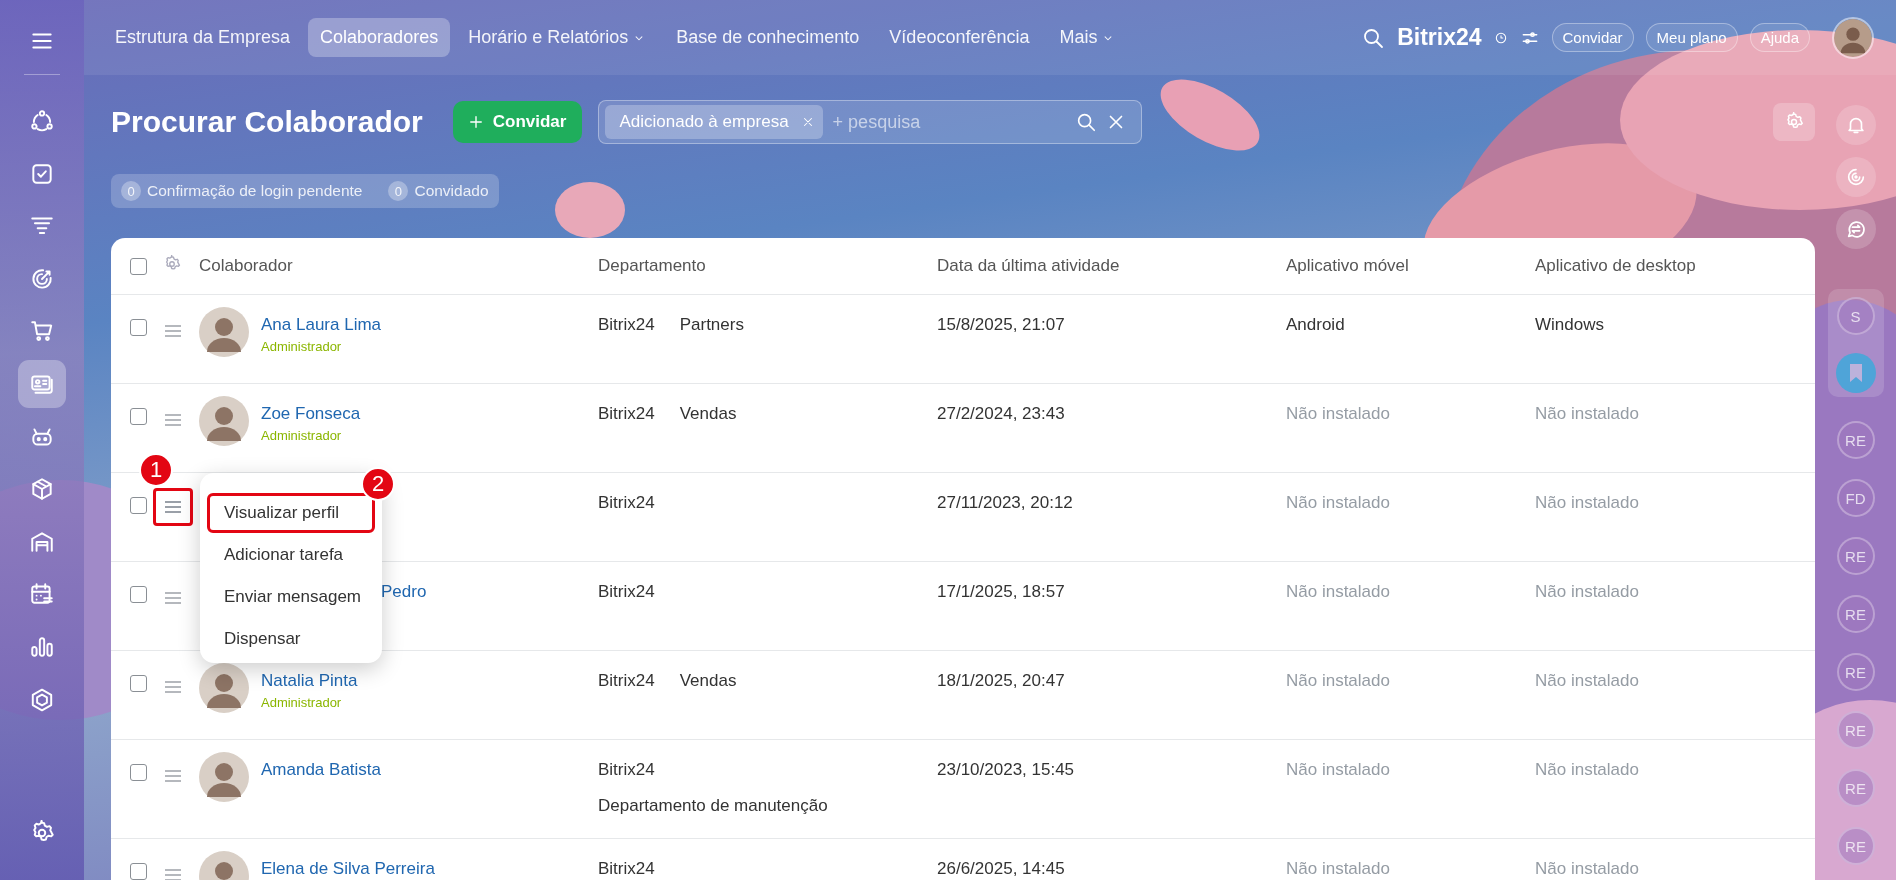 The image size is (1896, 880). Describe the element at coordinates (42, 121) in the screenshot. I see `nodes-icon` at that location.